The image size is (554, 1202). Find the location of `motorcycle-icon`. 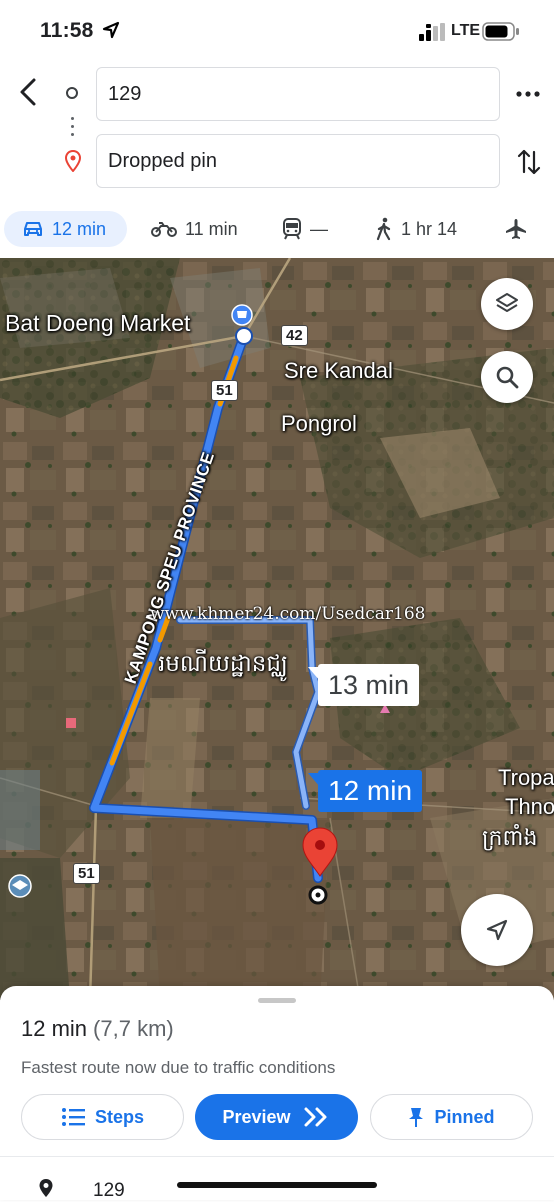

motorcycle-icon is located at coordinates (164, 229).